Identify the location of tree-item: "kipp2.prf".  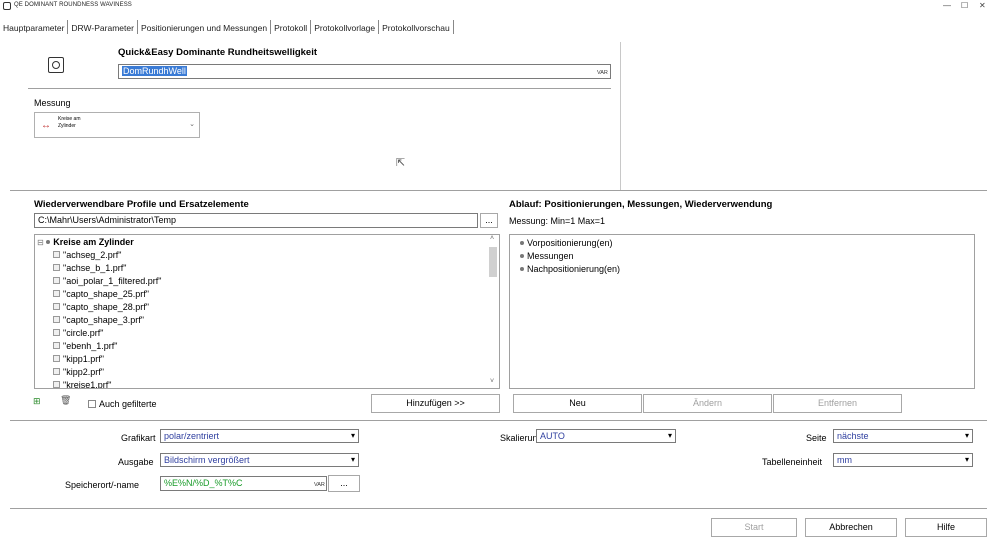
(78, 372).